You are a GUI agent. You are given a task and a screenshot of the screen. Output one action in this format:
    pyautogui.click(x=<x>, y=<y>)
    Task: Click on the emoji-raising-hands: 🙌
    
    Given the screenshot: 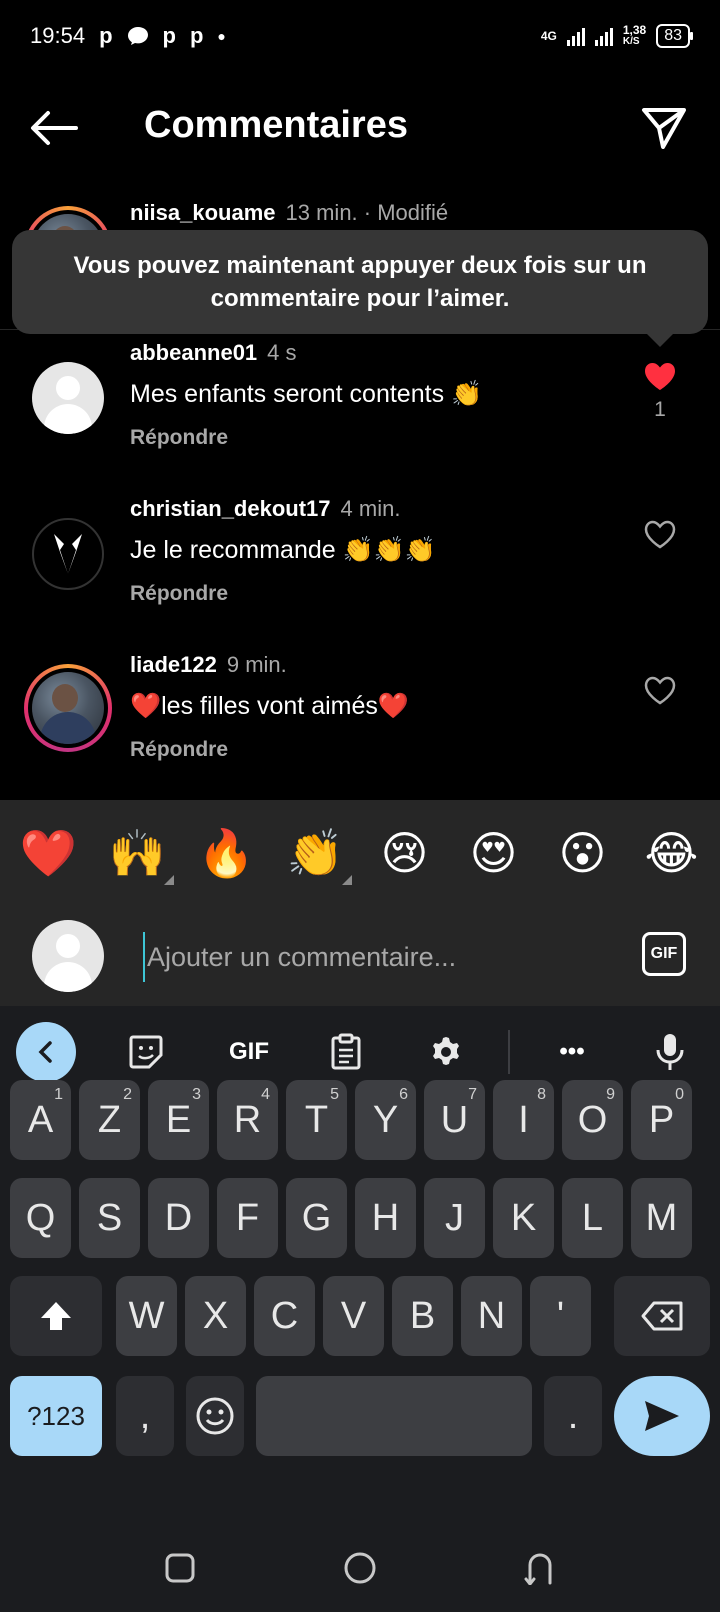 What is the action you would take?
    pyautogui.click(x=138, y=855)
    